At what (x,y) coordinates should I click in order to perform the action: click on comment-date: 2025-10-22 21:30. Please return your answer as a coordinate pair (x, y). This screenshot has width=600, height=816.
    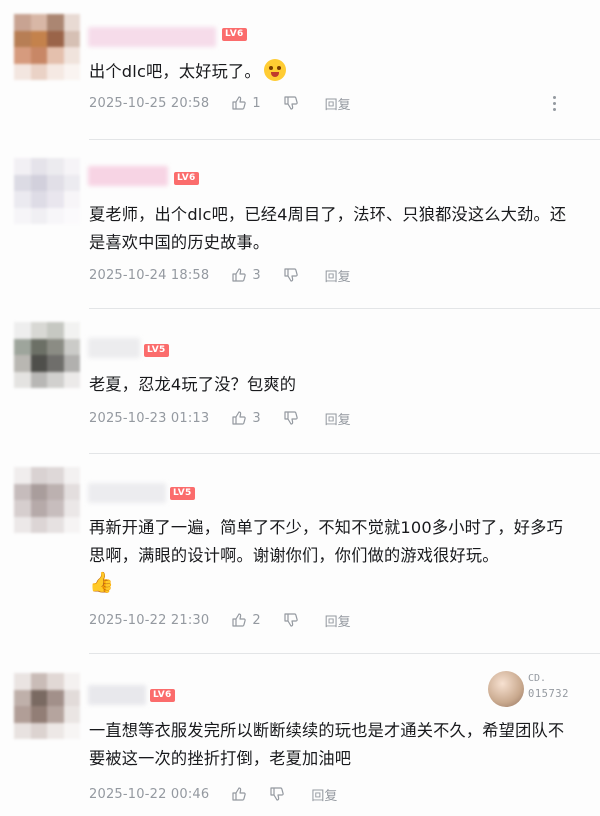
    Looking at the image, I should click on (149, 620).